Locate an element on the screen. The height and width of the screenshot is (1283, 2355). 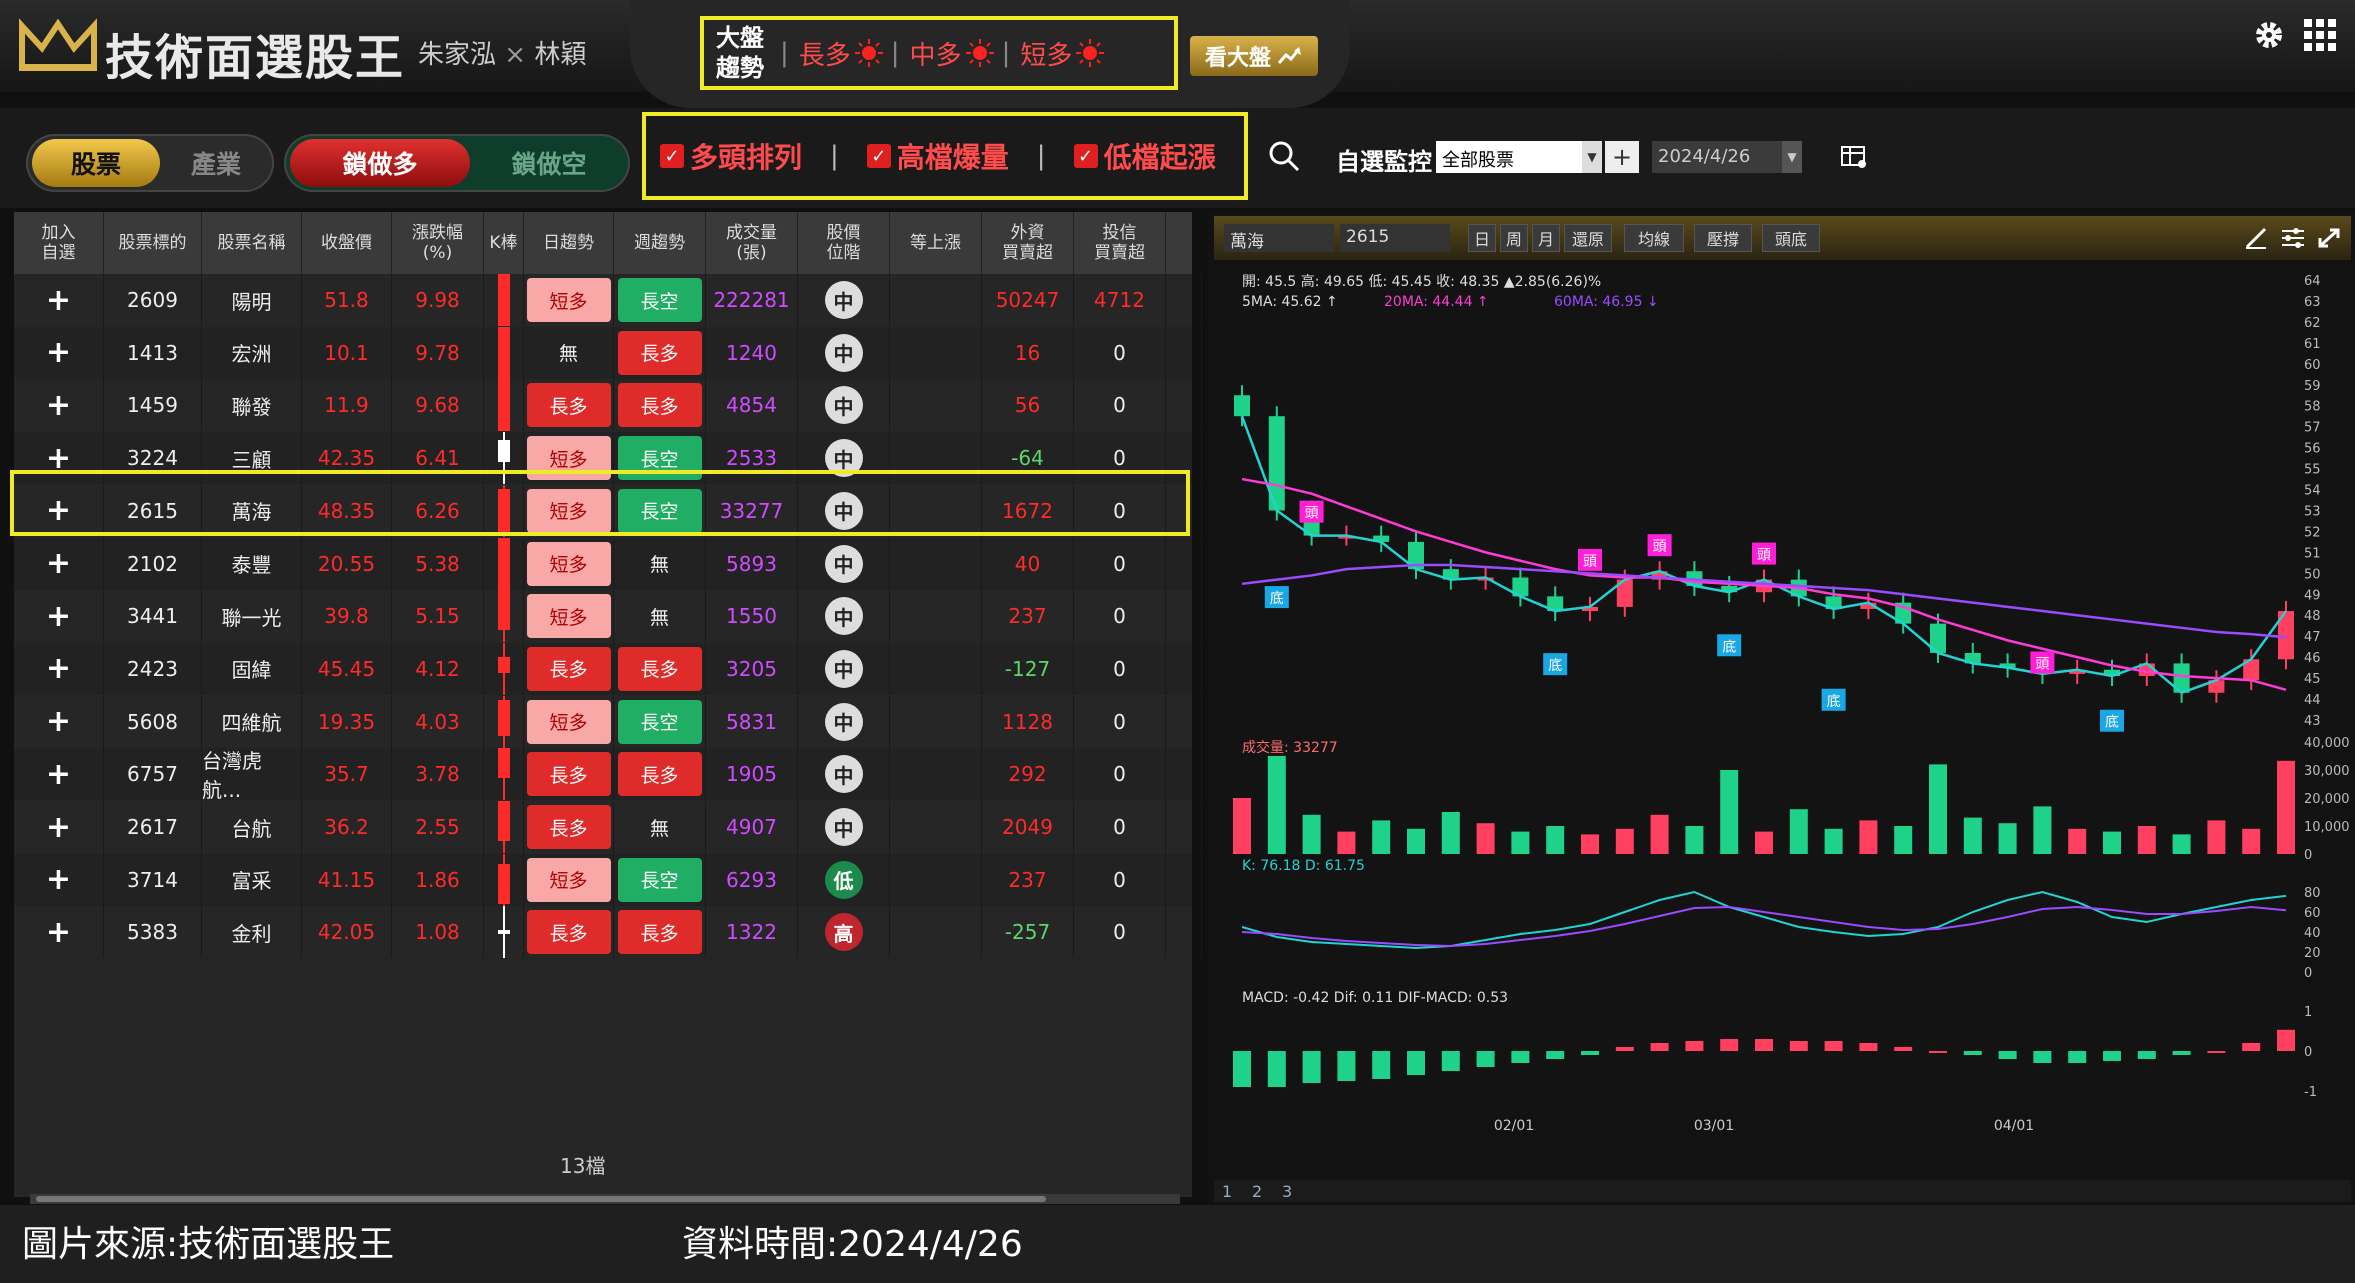
price-axis-tick: 55 is located at coordinates (2312, 470).